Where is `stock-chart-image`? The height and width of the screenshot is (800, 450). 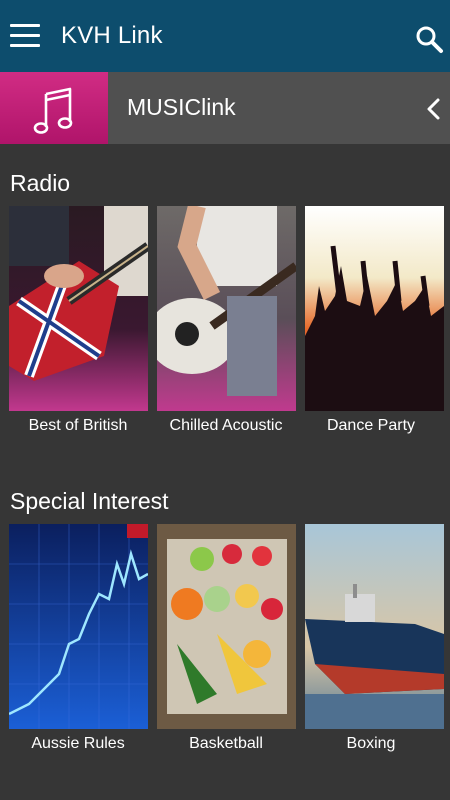 stock-chart-image is located at coordinates (78, 626).